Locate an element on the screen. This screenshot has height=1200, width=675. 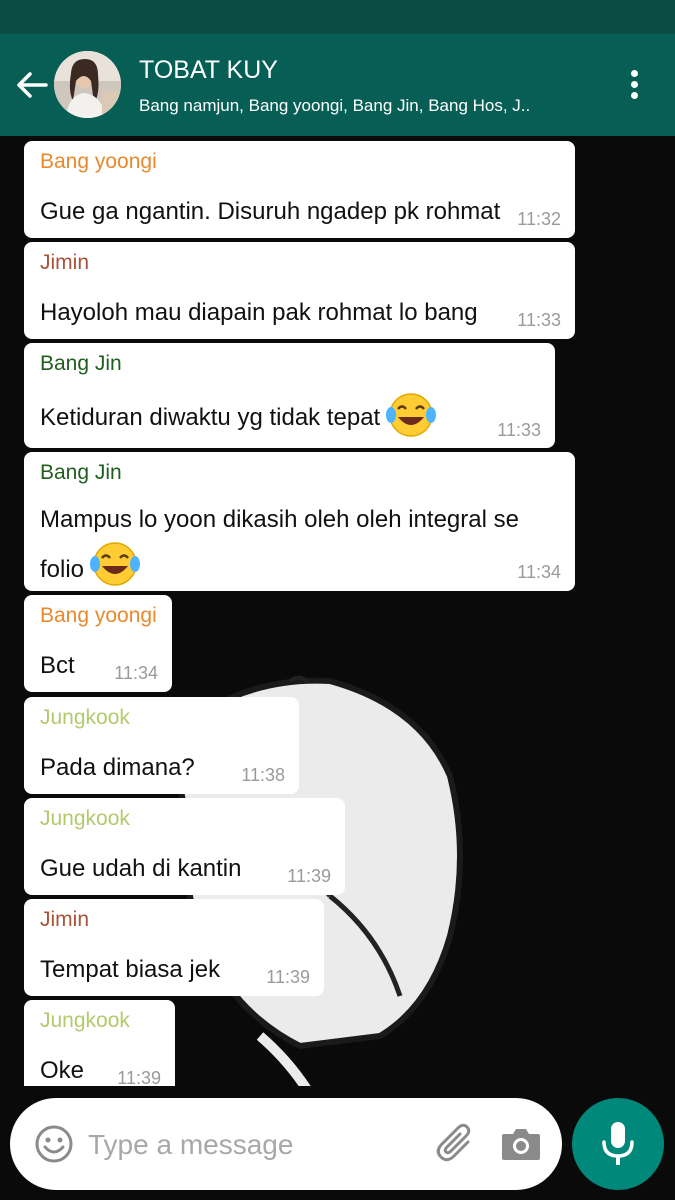
message-composer is located at coordinates (286, 1144).